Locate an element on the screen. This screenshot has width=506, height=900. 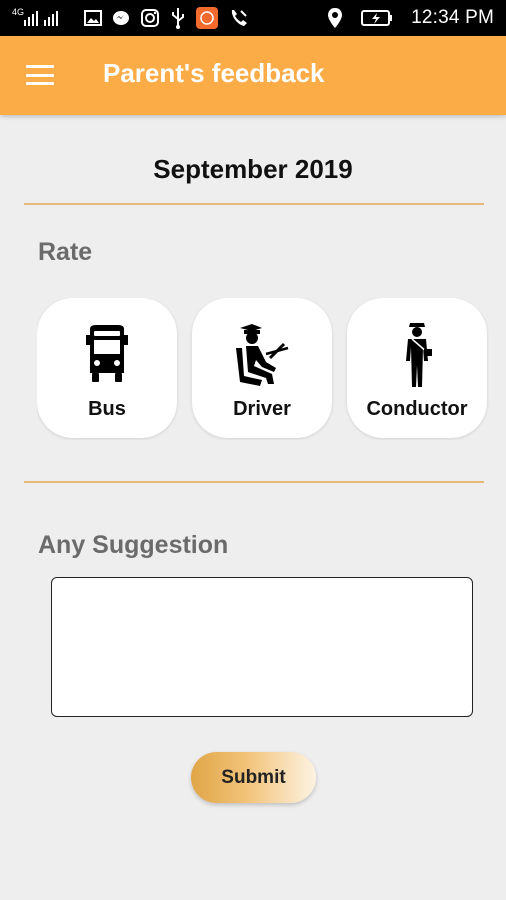
rate-options: Bus Driver Conductor is located at coordinates (263, 369).